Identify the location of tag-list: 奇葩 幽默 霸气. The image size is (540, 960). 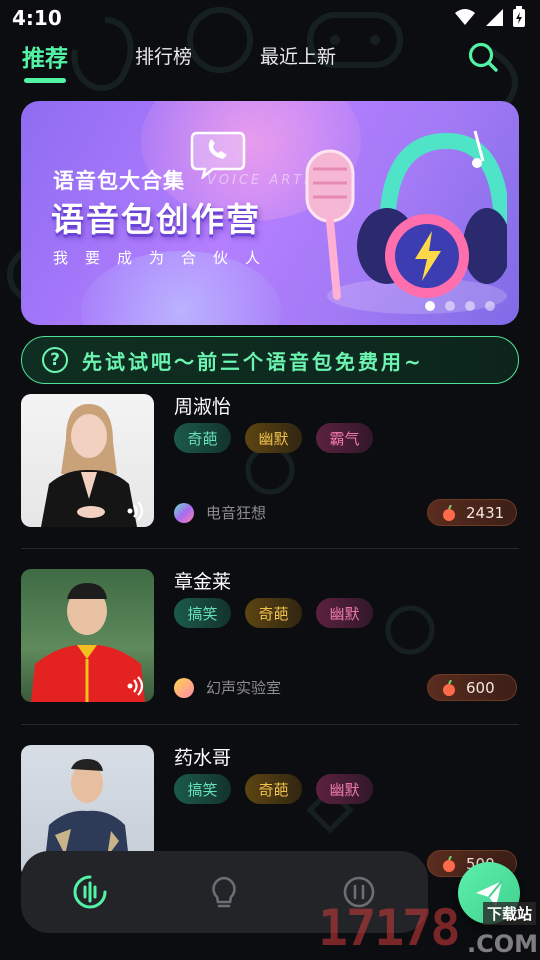
(273, 438).